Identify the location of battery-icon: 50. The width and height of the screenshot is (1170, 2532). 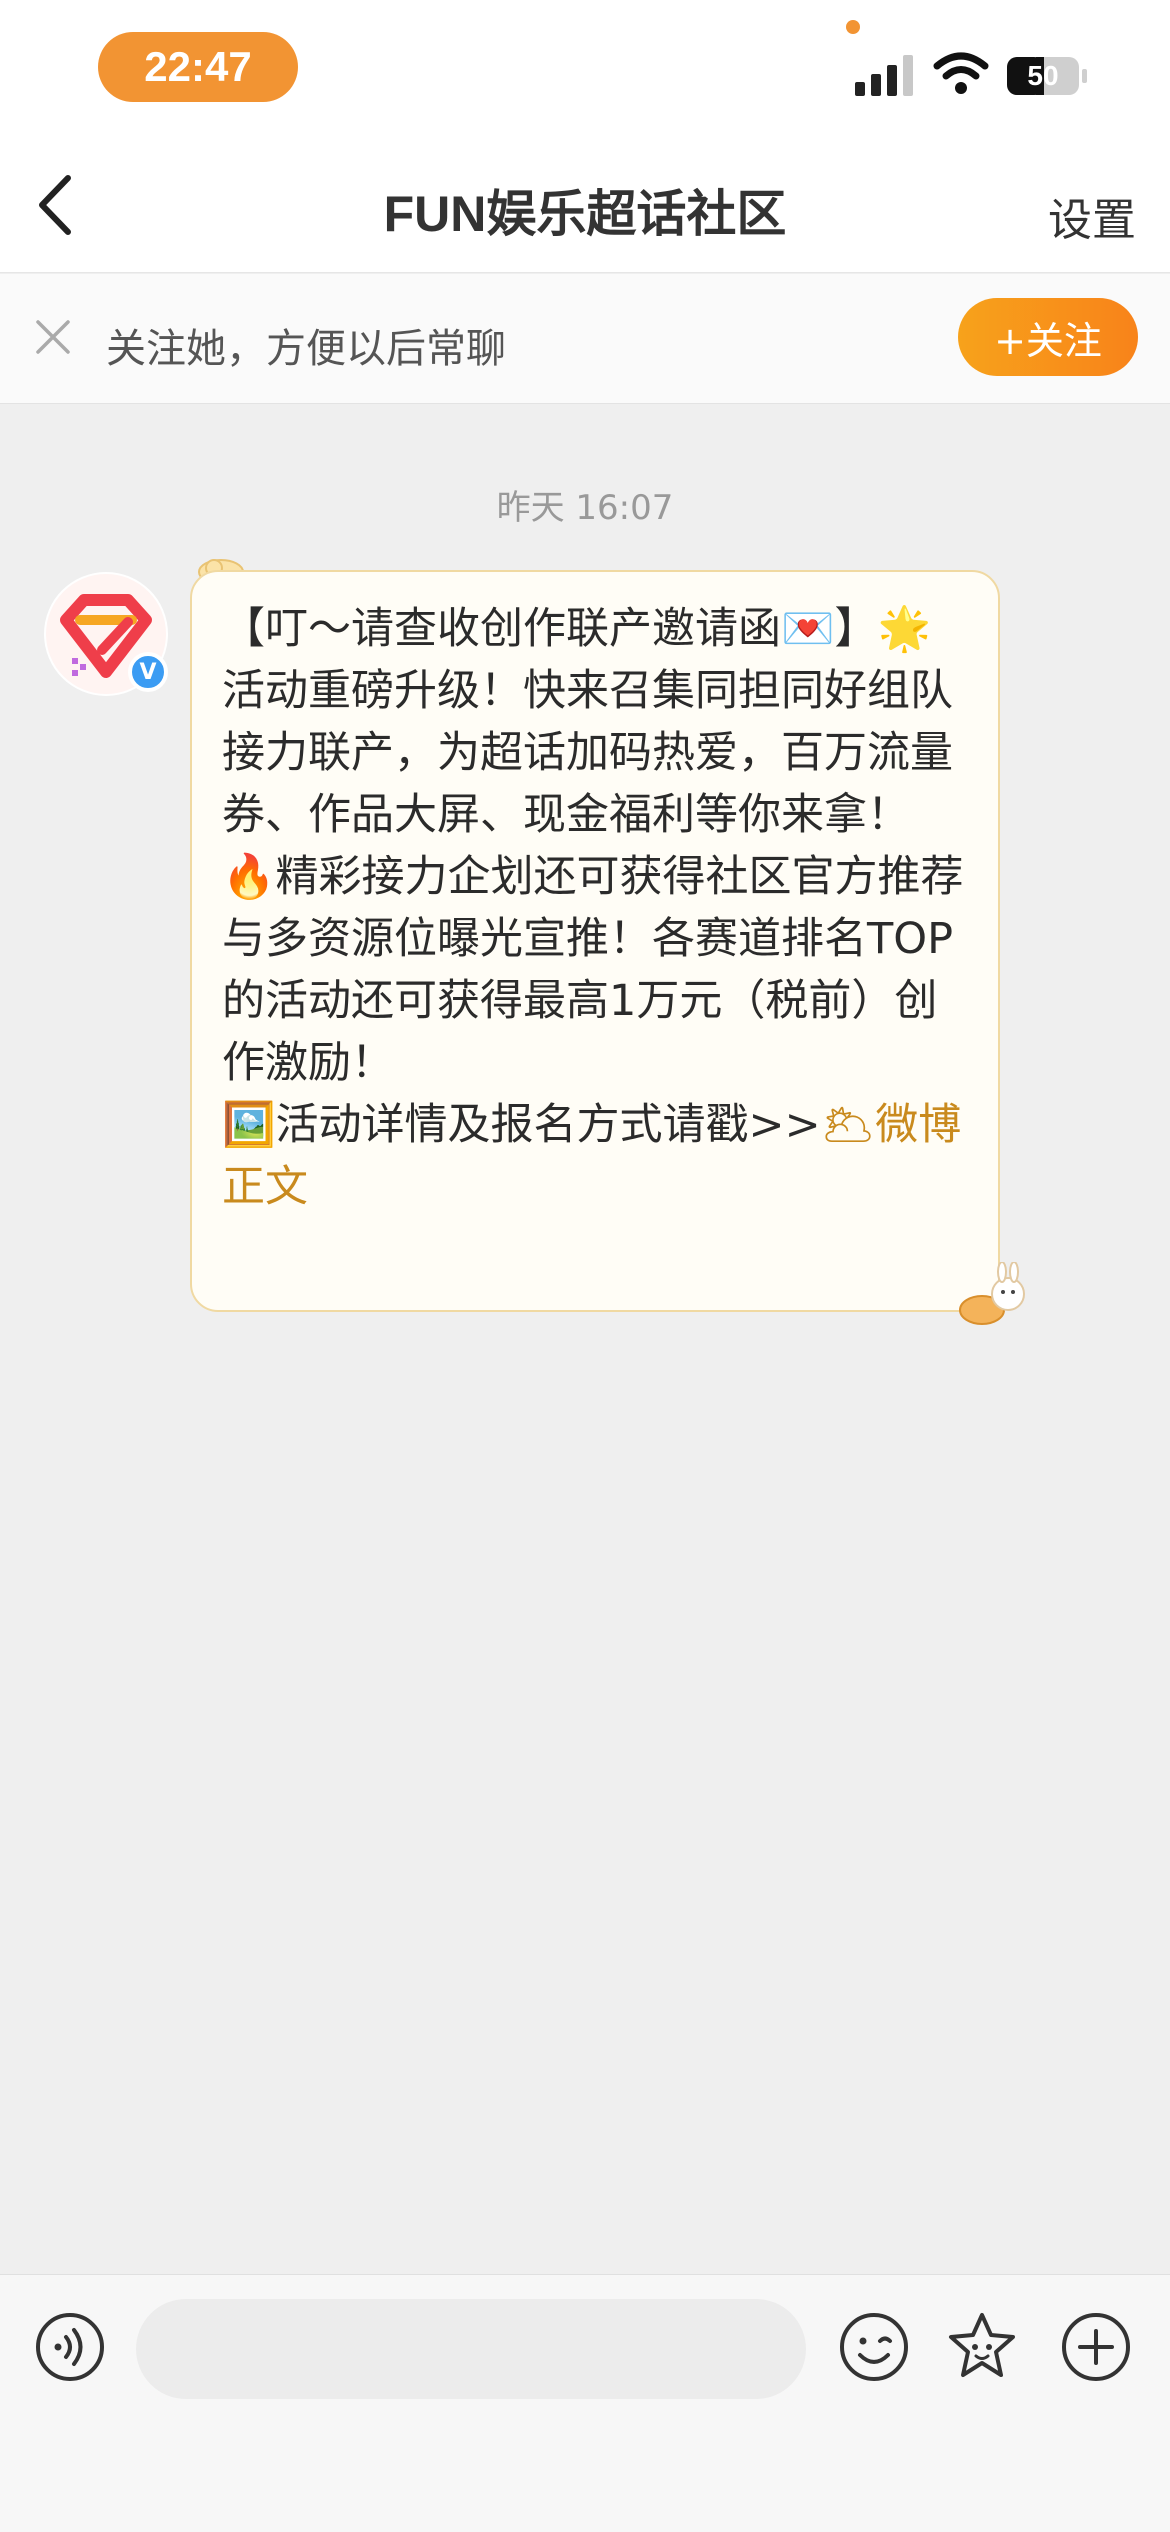
(1047, 76).